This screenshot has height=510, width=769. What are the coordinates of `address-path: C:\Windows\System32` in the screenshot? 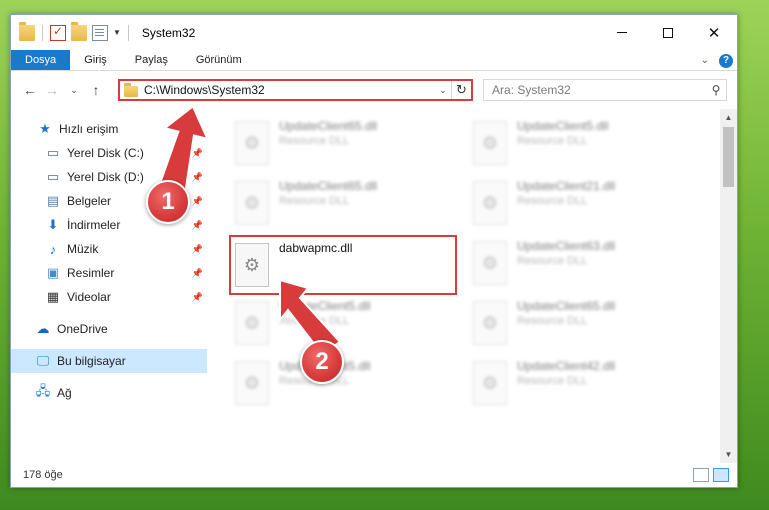 It's located at (289, 90).